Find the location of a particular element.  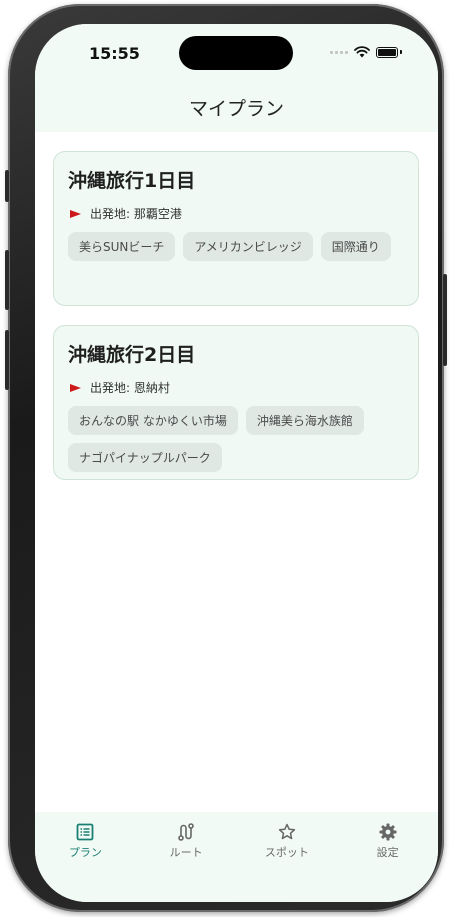

plan-title: 沖縄旅行2日目 is located at coordinates (132, 355).